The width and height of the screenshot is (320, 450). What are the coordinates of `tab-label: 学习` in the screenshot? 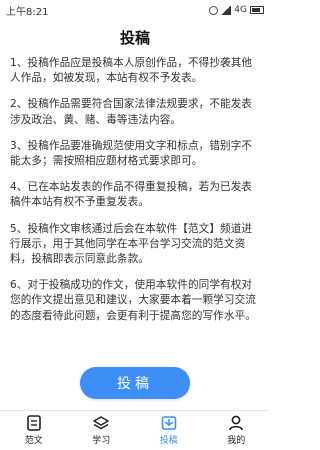 It's located at (101, 441).